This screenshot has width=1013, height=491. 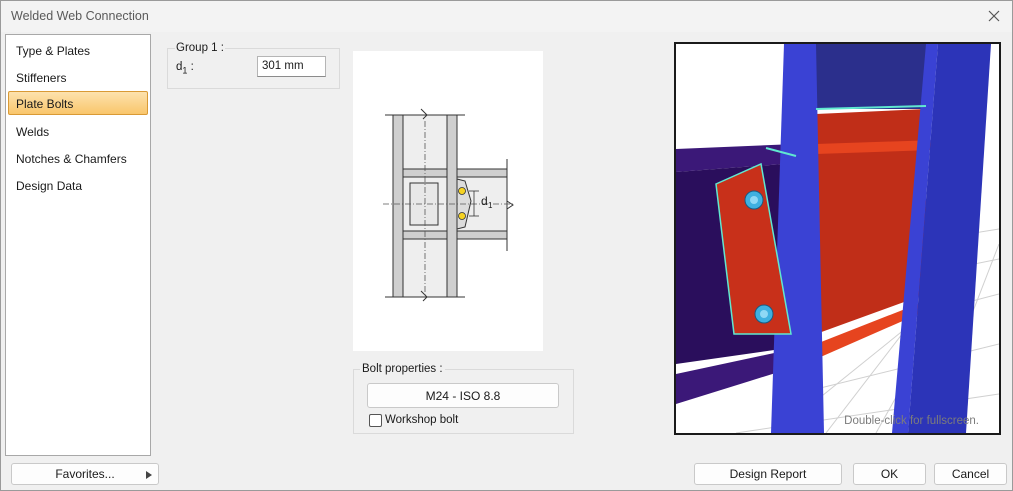 What do you see at coordinates (291, 66) in the screenshot?
I see `d1-input: 301 mm` at bounding box center [291, 66].